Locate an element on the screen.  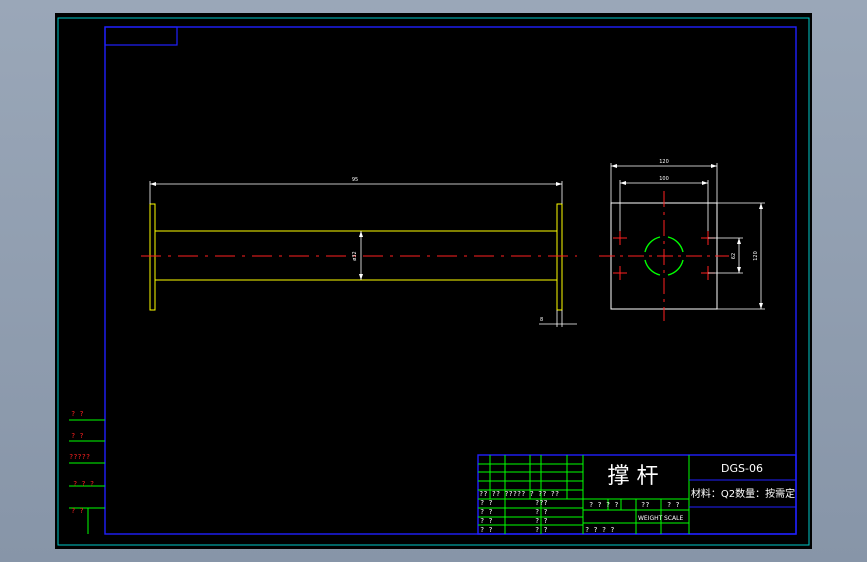
end-view is located at coordinates (682, 242).